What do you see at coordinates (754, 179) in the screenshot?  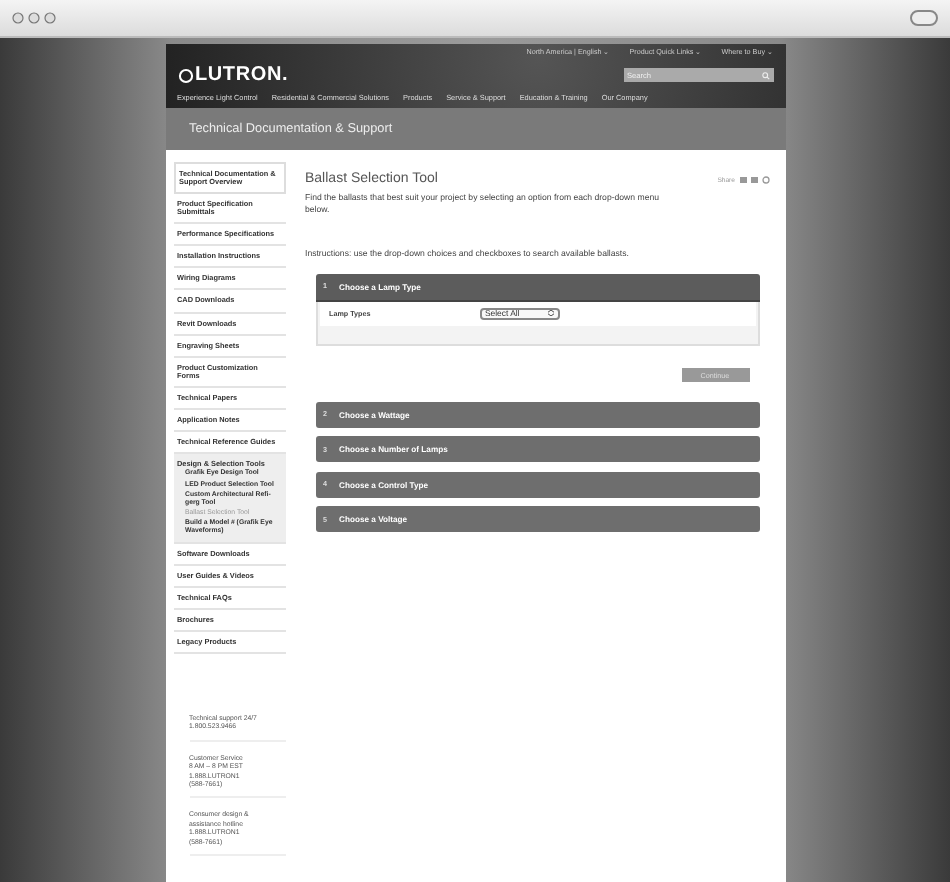 I see `share-icons` at bounding box center [754, 179].